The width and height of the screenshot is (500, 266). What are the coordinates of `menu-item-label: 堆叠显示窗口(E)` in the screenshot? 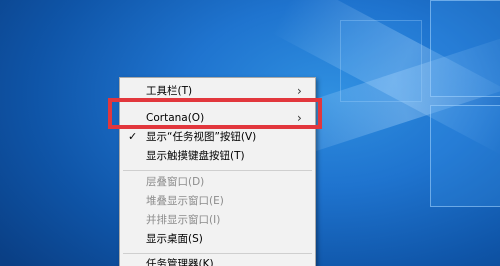 It's located at (185, 201).